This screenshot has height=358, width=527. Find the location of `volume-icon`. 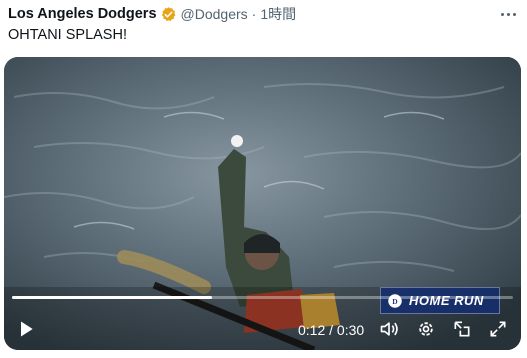

volume-icon is located at coordinates (389, 329).